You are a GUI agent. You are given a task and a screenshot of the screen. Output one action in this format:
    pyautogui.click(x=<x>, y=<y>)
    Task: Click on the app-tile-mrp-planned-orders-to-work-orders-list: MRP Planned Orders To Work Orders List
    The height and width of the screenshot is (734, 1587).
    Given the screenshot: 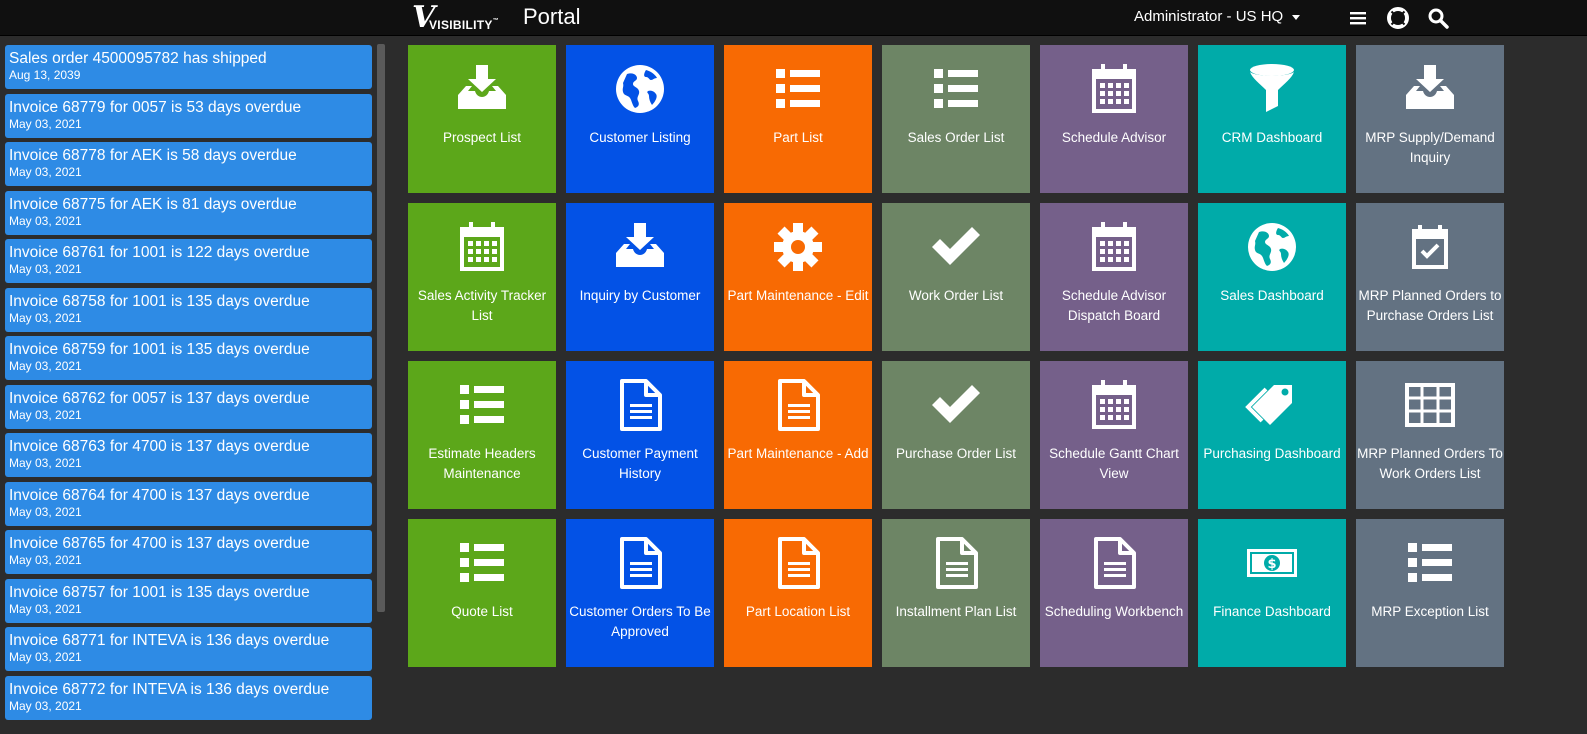 What is the action you would take?
    pyautogui.click(x=1430, y=435)
    